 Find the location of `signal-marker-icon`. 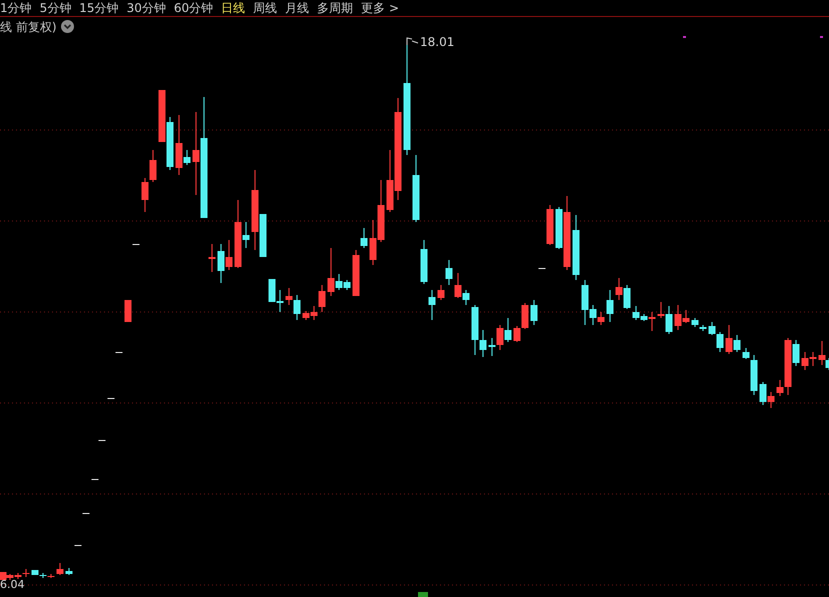

signal-marker-icon is located at coordinates (423, 594).